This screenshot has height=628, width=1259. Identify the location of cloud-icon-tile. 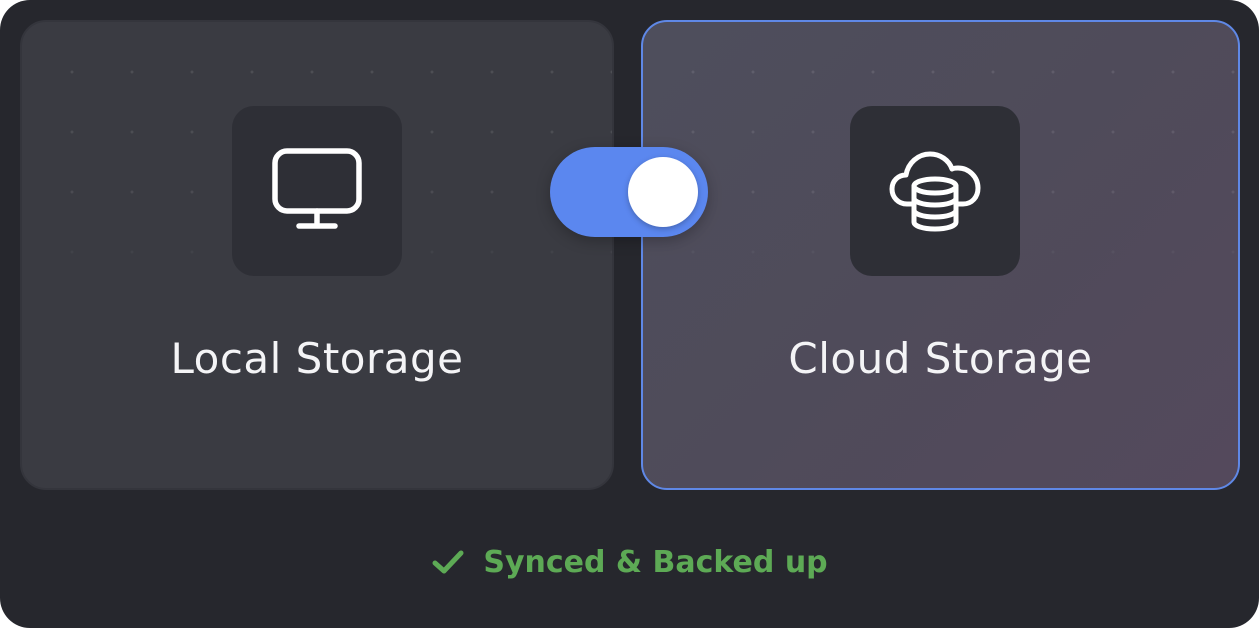
(935, 191).